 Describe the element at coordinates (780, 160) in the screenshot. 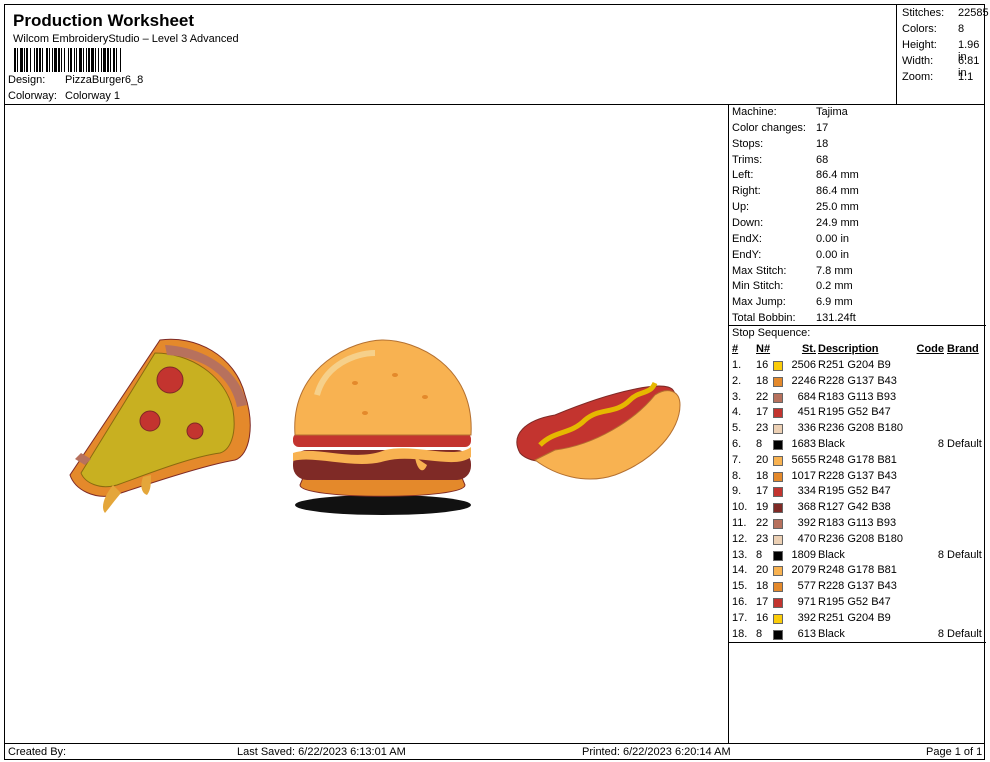

I see `info-row: Trims: 68` at that location.